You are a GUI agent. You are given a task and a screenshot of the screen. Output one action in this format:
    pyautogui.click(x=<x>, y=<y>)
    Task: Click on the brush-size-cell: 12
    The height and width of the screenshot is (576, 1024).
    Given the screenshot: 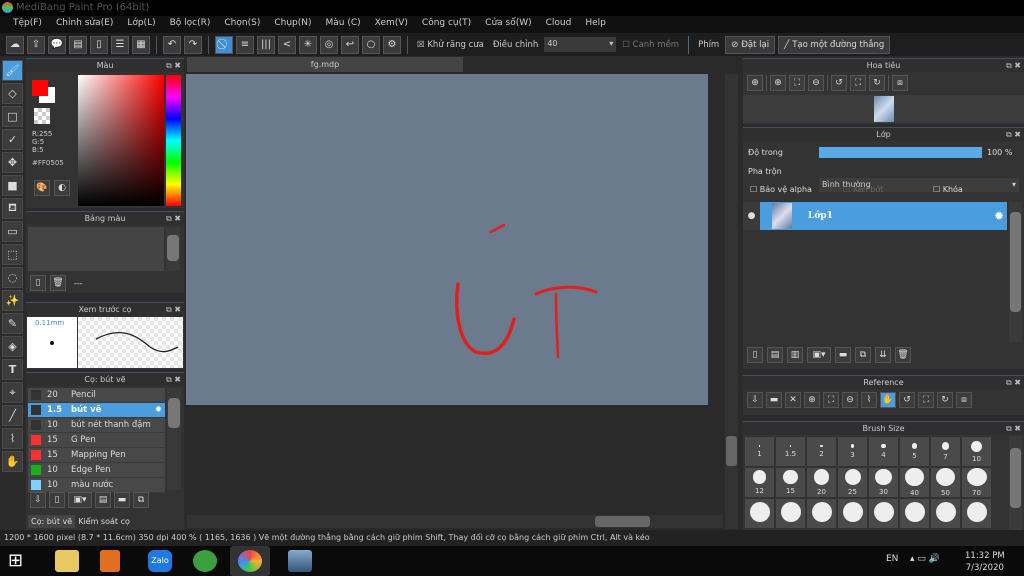 What is the action you would take?
    pyautogui.click(x=759, y=482)
    